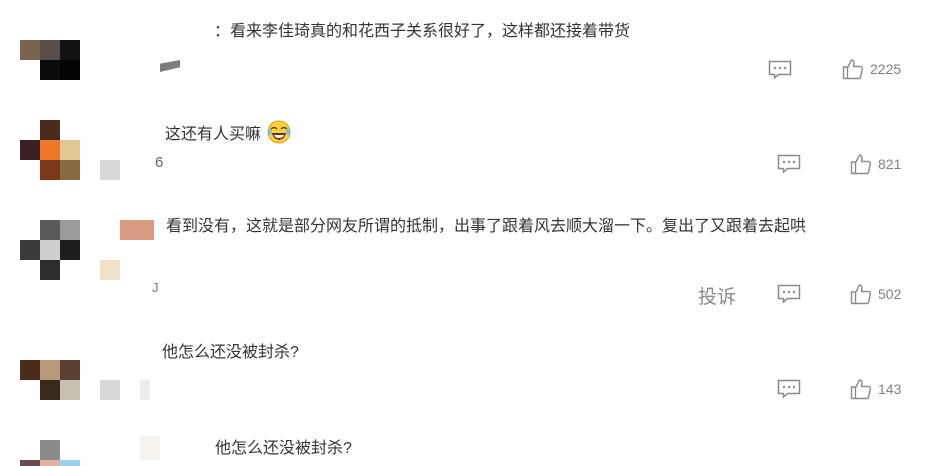 This screenshot has width=940, height=466. What do you see at coordinates (470, 451) in the screenshot?
I see `comment-item: 他怎么还没被封杀?` at bounding box center [470, 451].